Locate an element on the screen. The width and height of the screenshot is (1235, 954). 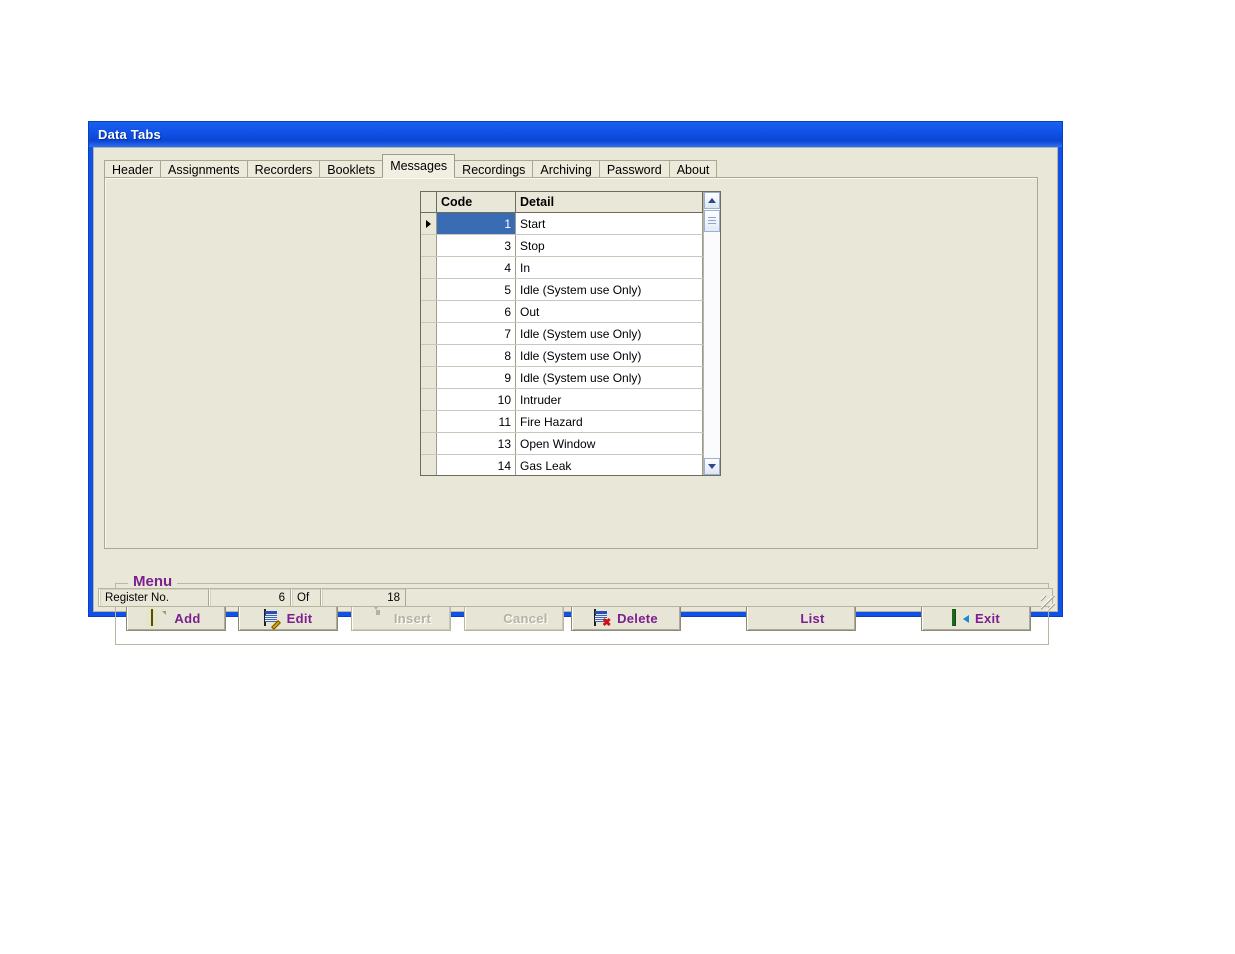
table-row: 6 Out is located at coordinates (562, 311).